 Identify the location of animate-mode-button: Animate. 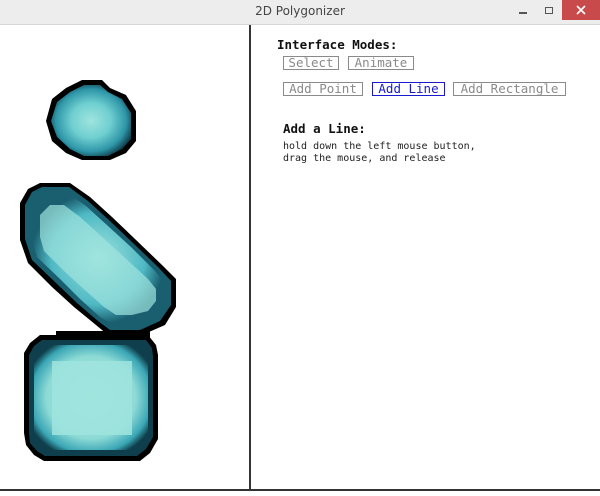
(381, 63).